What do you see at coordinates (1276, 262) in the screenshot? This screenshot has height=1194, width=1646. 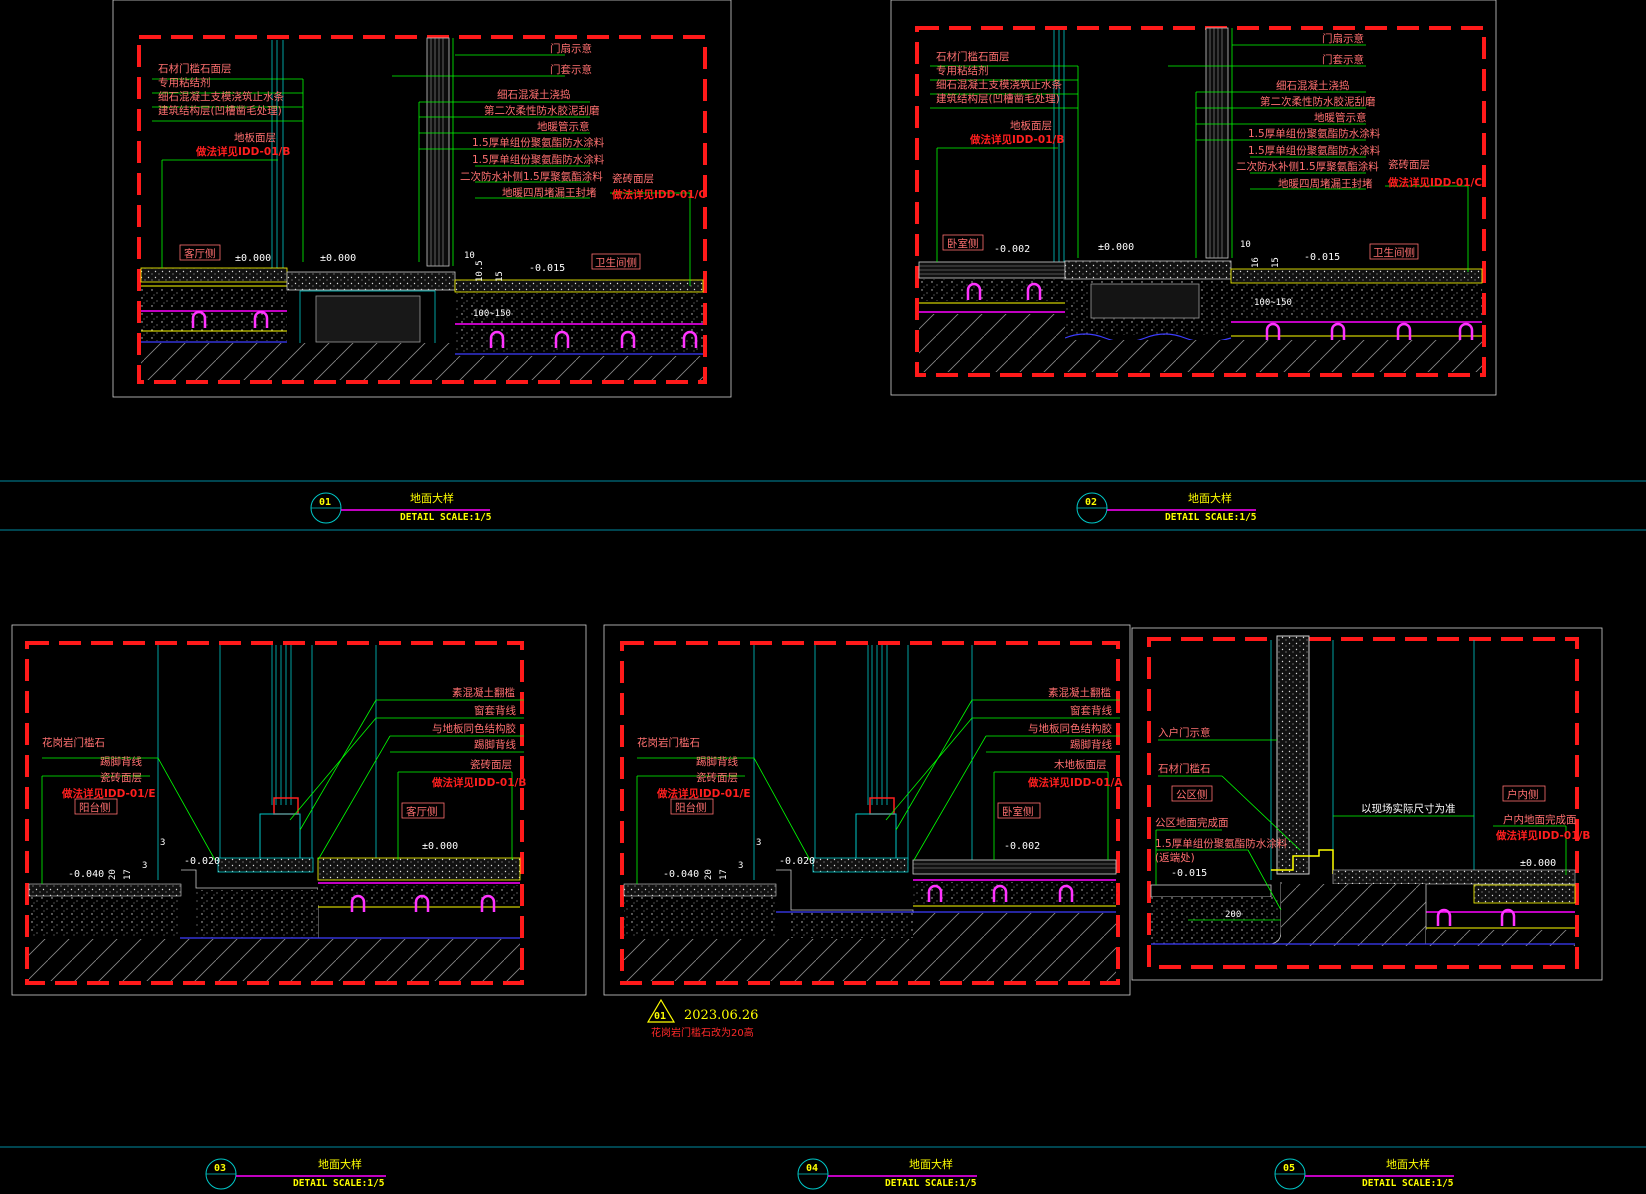 I see `dim-02-c: 15` at bounding box center [1276, 262].